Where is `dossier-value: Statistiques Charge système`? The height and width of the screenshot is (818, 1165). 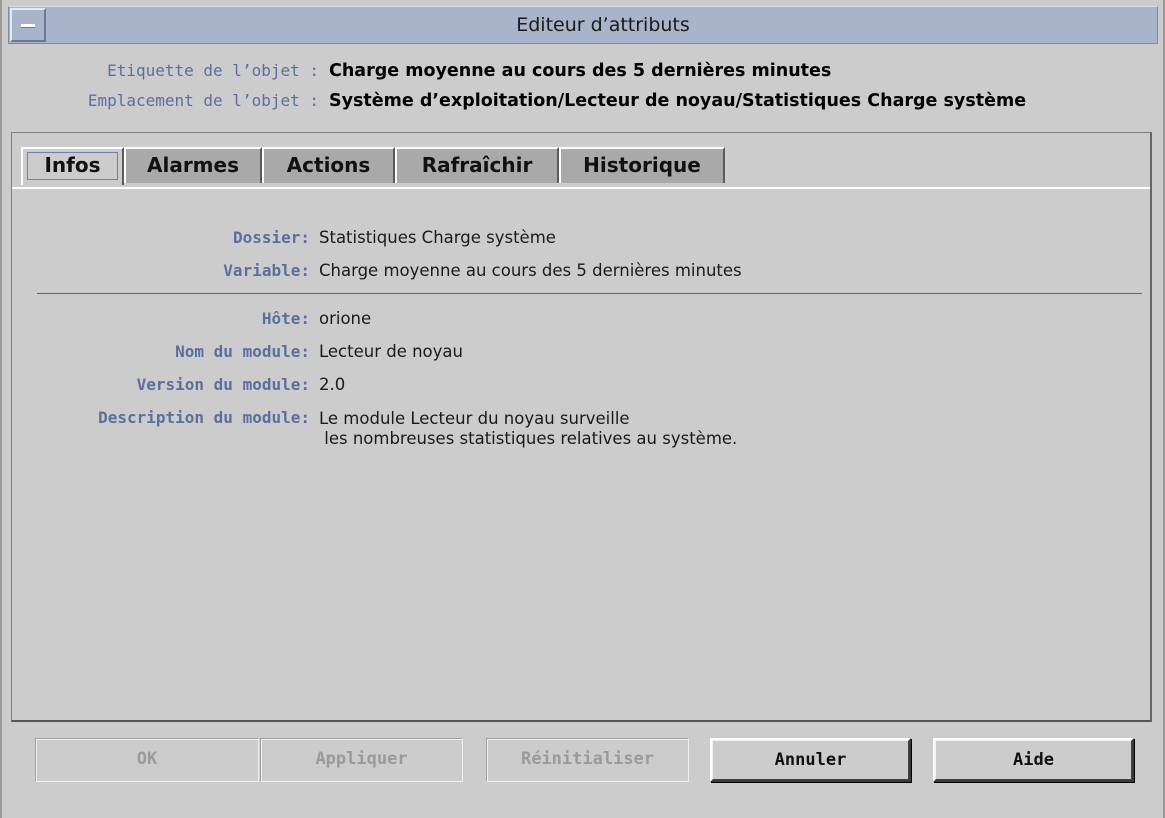
dossier-value: Statistiques Charge système is located at coordinates (437, 237).